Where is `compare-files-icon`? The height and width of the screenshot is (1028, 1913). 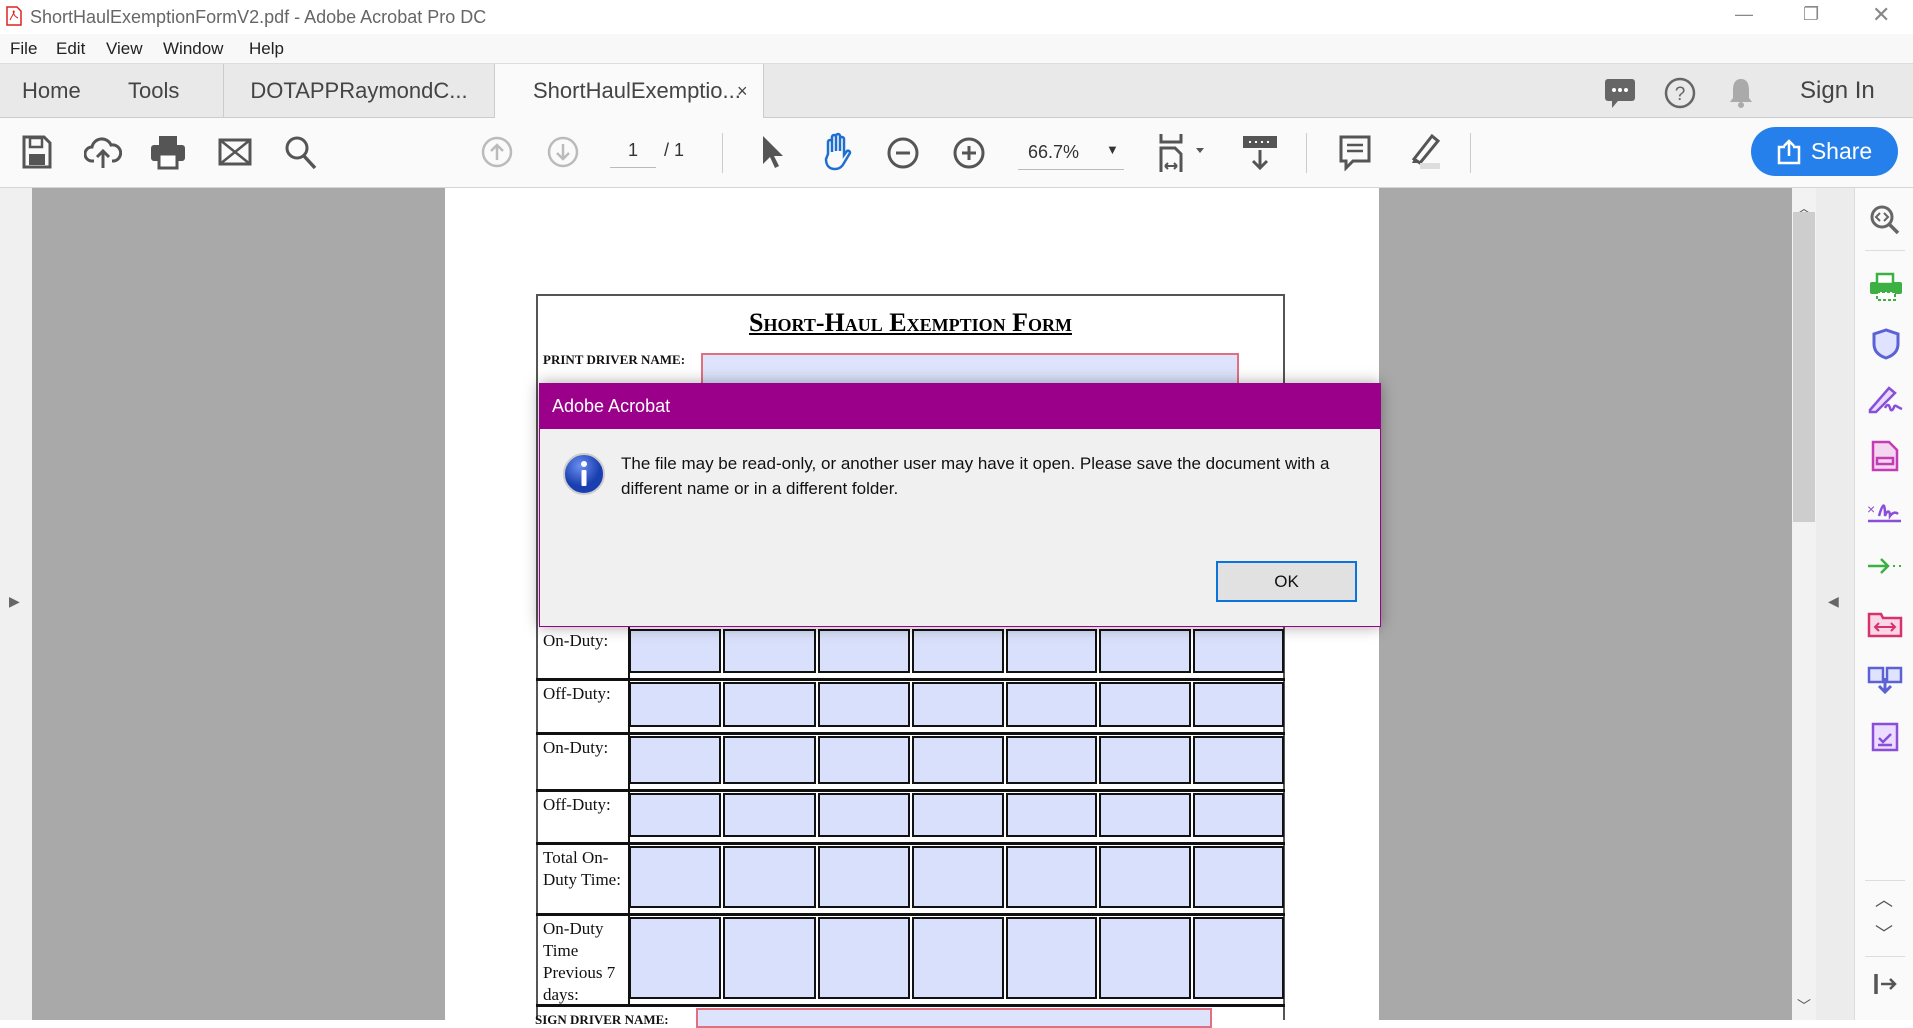
compare-files-icon is located at coordinates (1885, 623).